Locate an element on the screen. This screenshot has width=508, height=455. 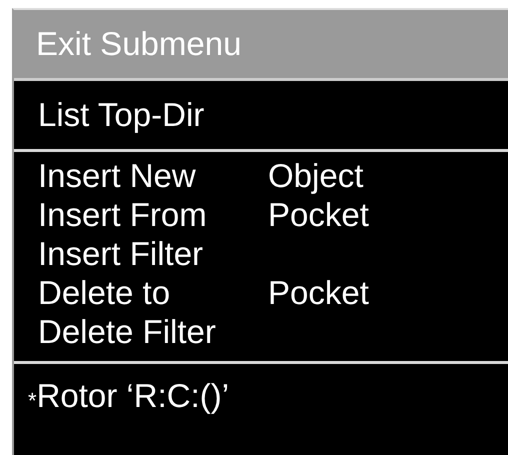
menu-item: Insert Filter is located at coordinates (153, 253).